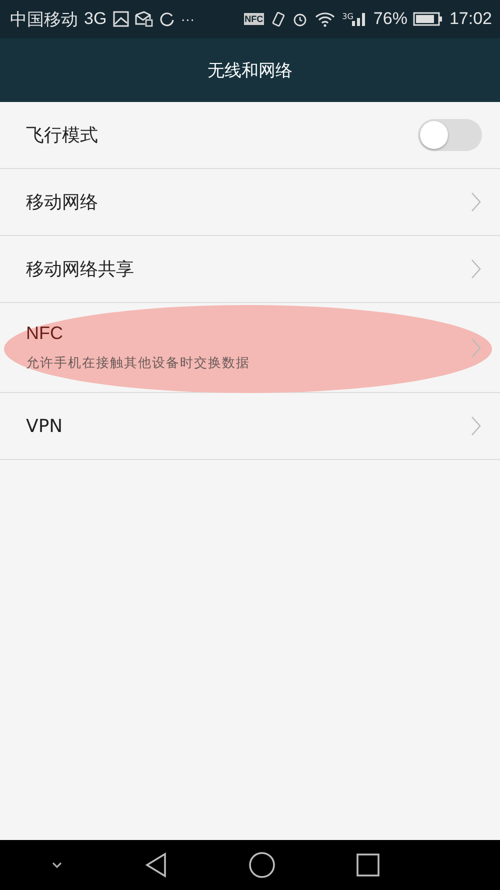 This screenshot has width=500, height=890. What do you see at coordinates (44, 19) in the screenshot?
I see `carrier-text: 中国移动` at bounding box center [44, 19].